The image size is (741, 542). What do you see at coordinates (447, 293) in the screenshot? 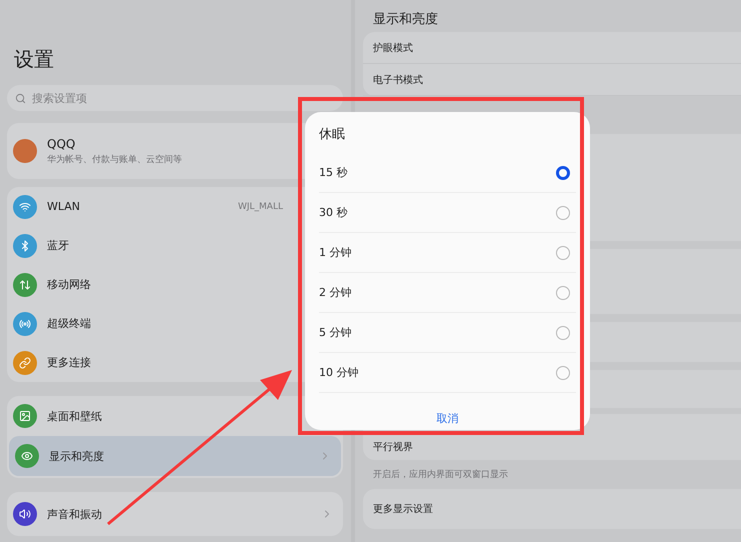
I see `radio-option: 2 分钟` at bounding box center [447, 293].